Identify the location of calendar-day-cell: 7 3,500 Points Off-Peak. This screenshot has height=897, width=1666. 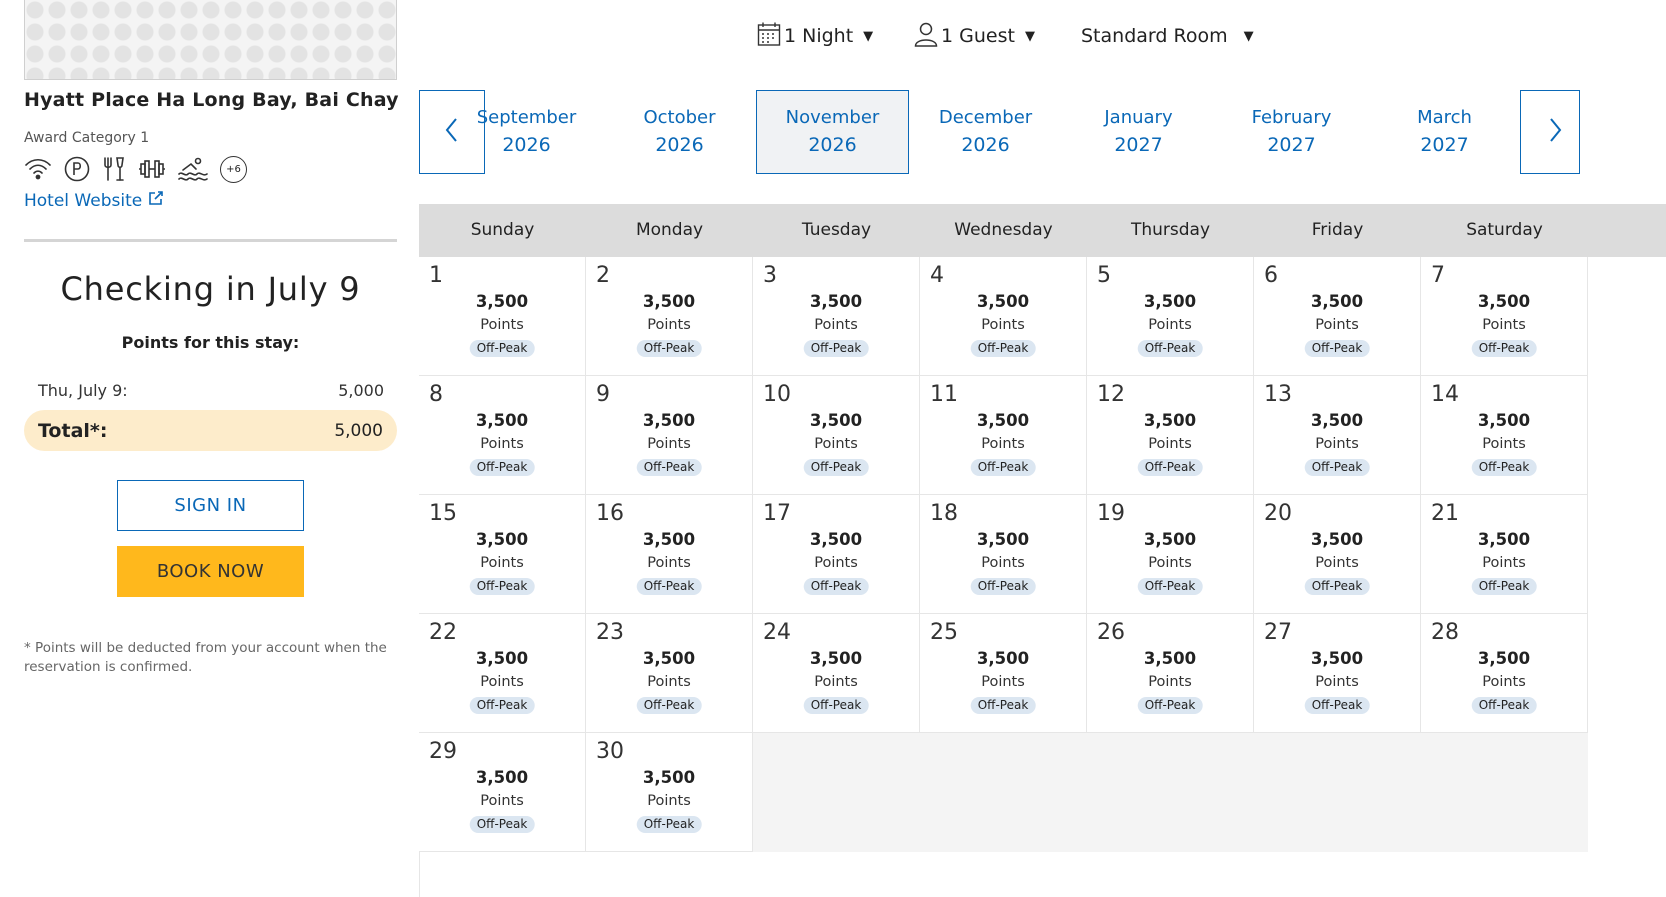
(1504, 316).